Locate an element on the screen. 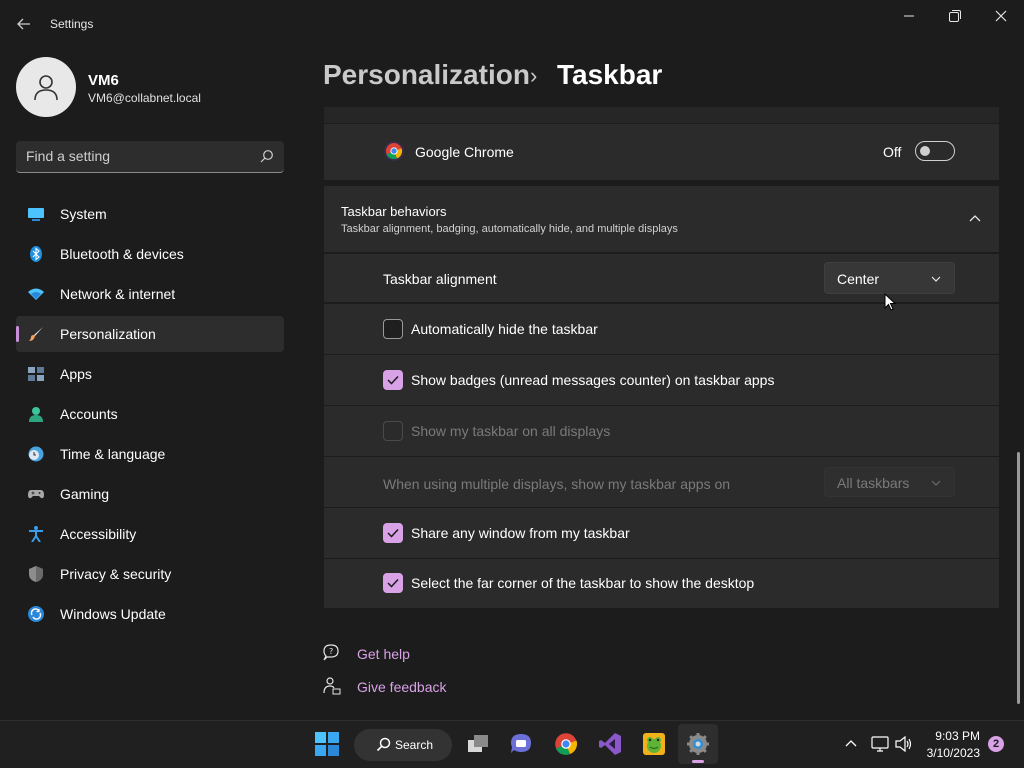  windows-logo-icon is located at coordinates (327, 744).